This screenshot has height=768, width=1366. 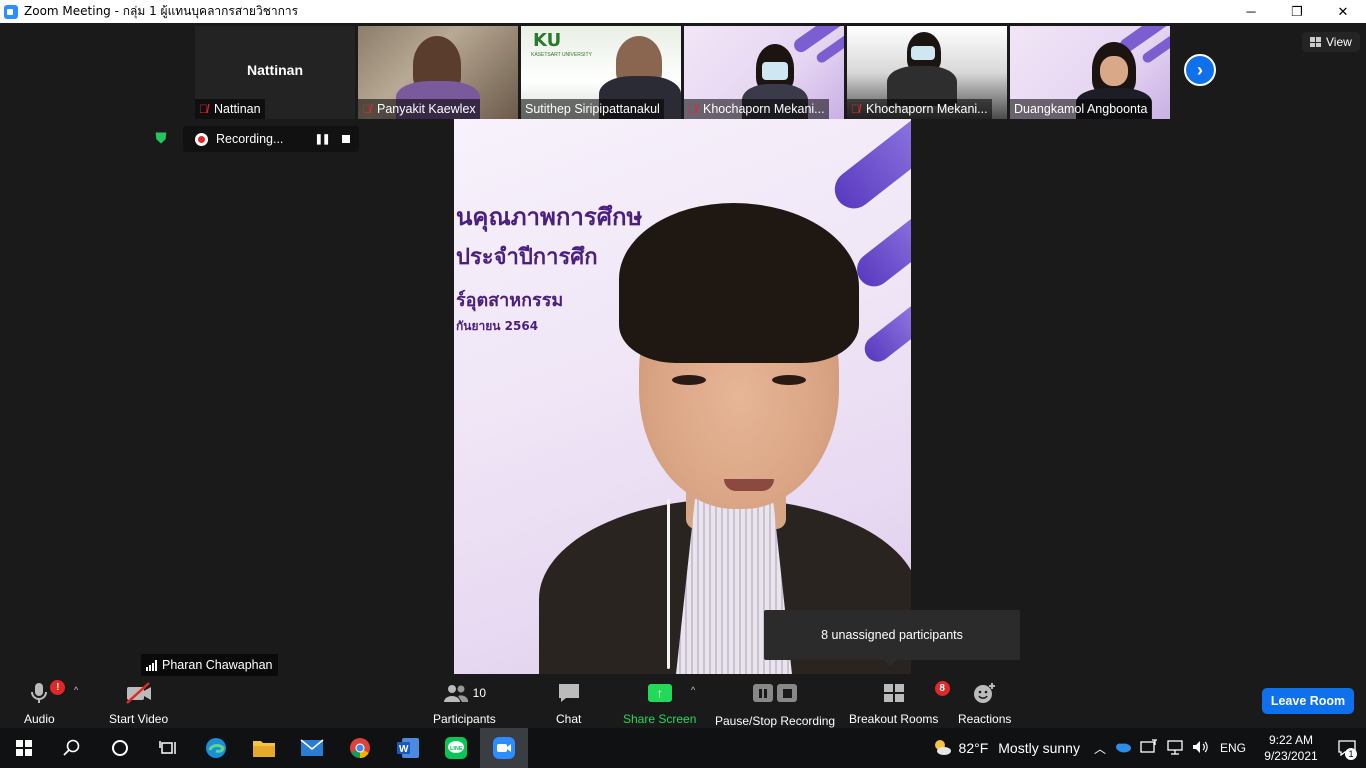 What do you see at coordinates (11, 11) in the screenshot?
I see `zoom-app-icon` at bounding box center [11, 11].